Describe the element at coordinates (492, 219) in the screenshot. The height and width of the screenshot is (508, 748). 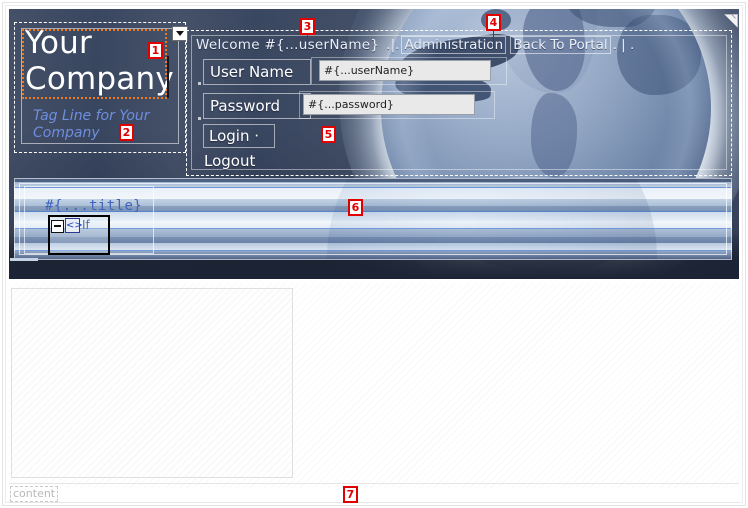
I see `strip-globe-graphic` at that location.